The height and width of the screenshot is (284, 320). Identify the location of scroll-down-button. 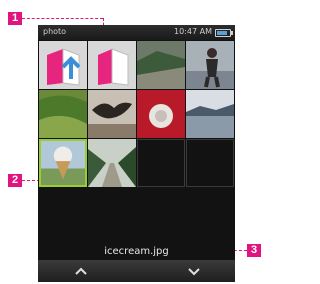
(194, 271).